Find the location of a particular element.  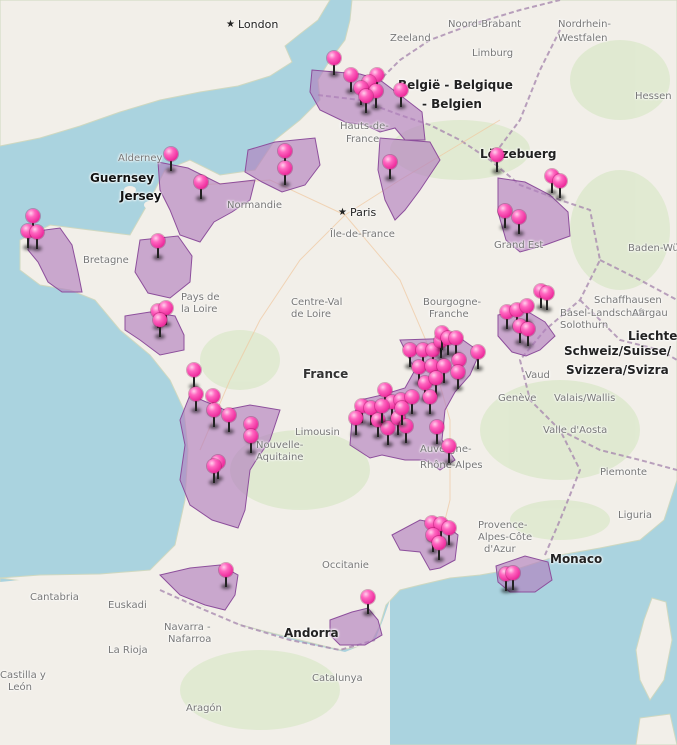

map-label-bretagne: Bretagne is located at coordinates (106, 260).